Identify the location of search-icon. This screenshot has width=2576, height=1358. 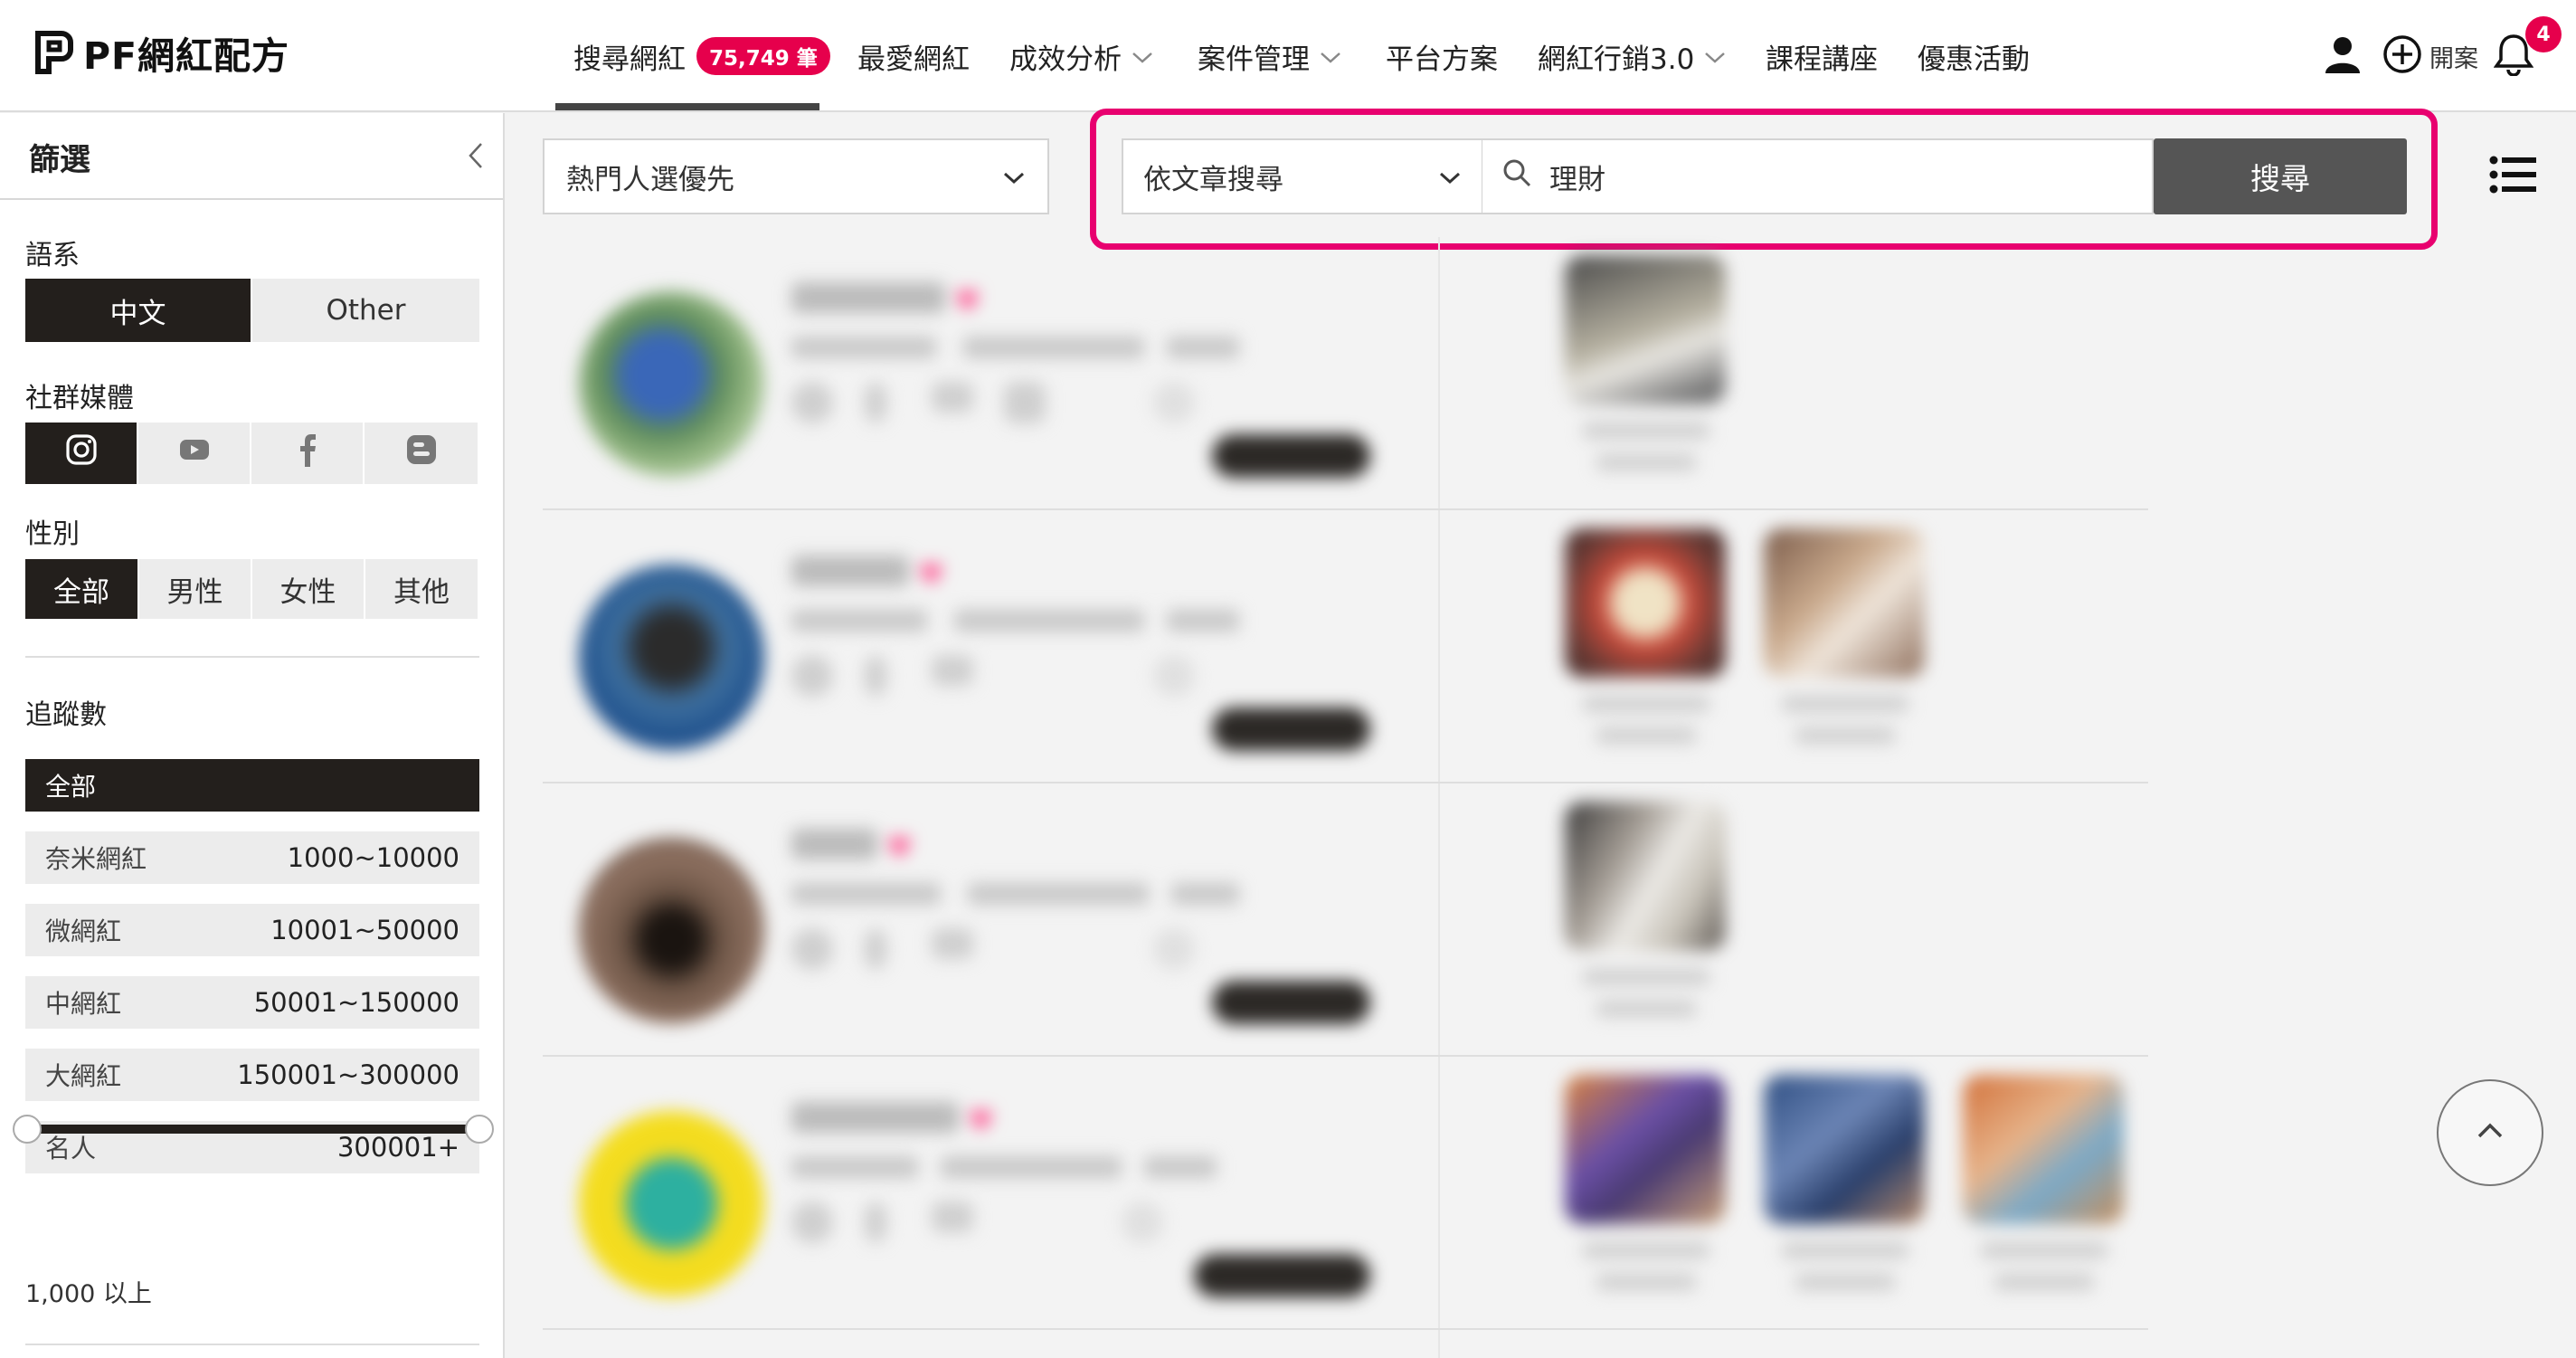
(1517, 177).